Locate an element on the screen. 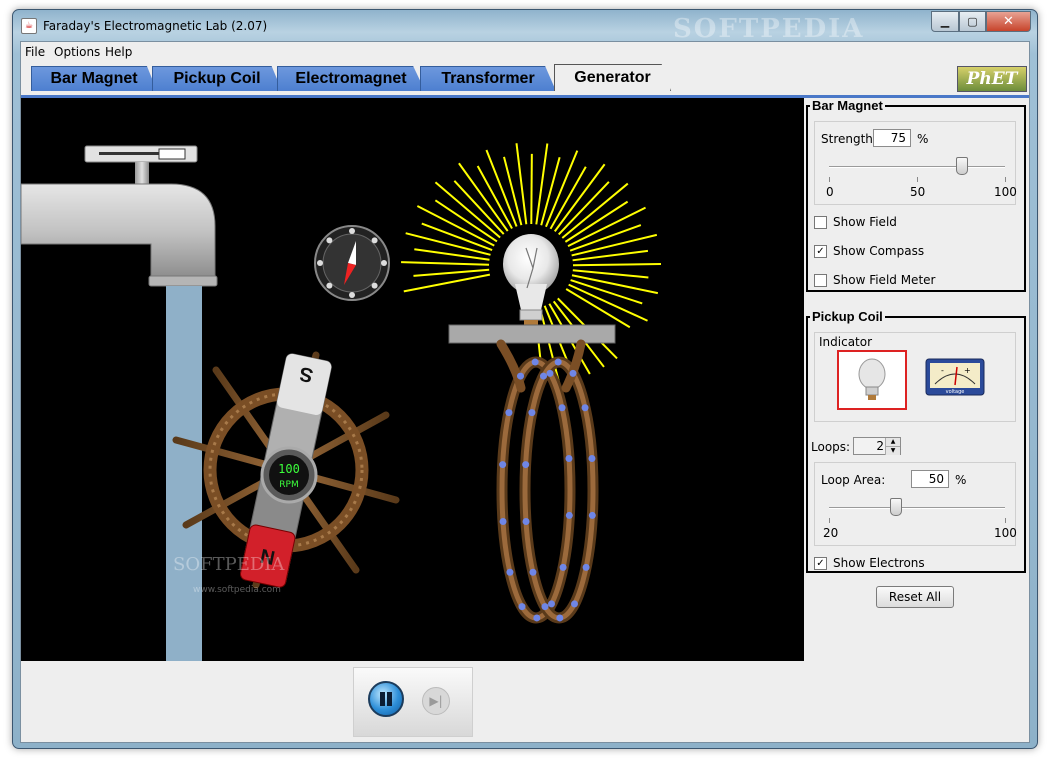 The height and width of the screenshot is (767, 1056). show-compass-checkbox: ✓ Show Compass is located at coordinates (869, 251).